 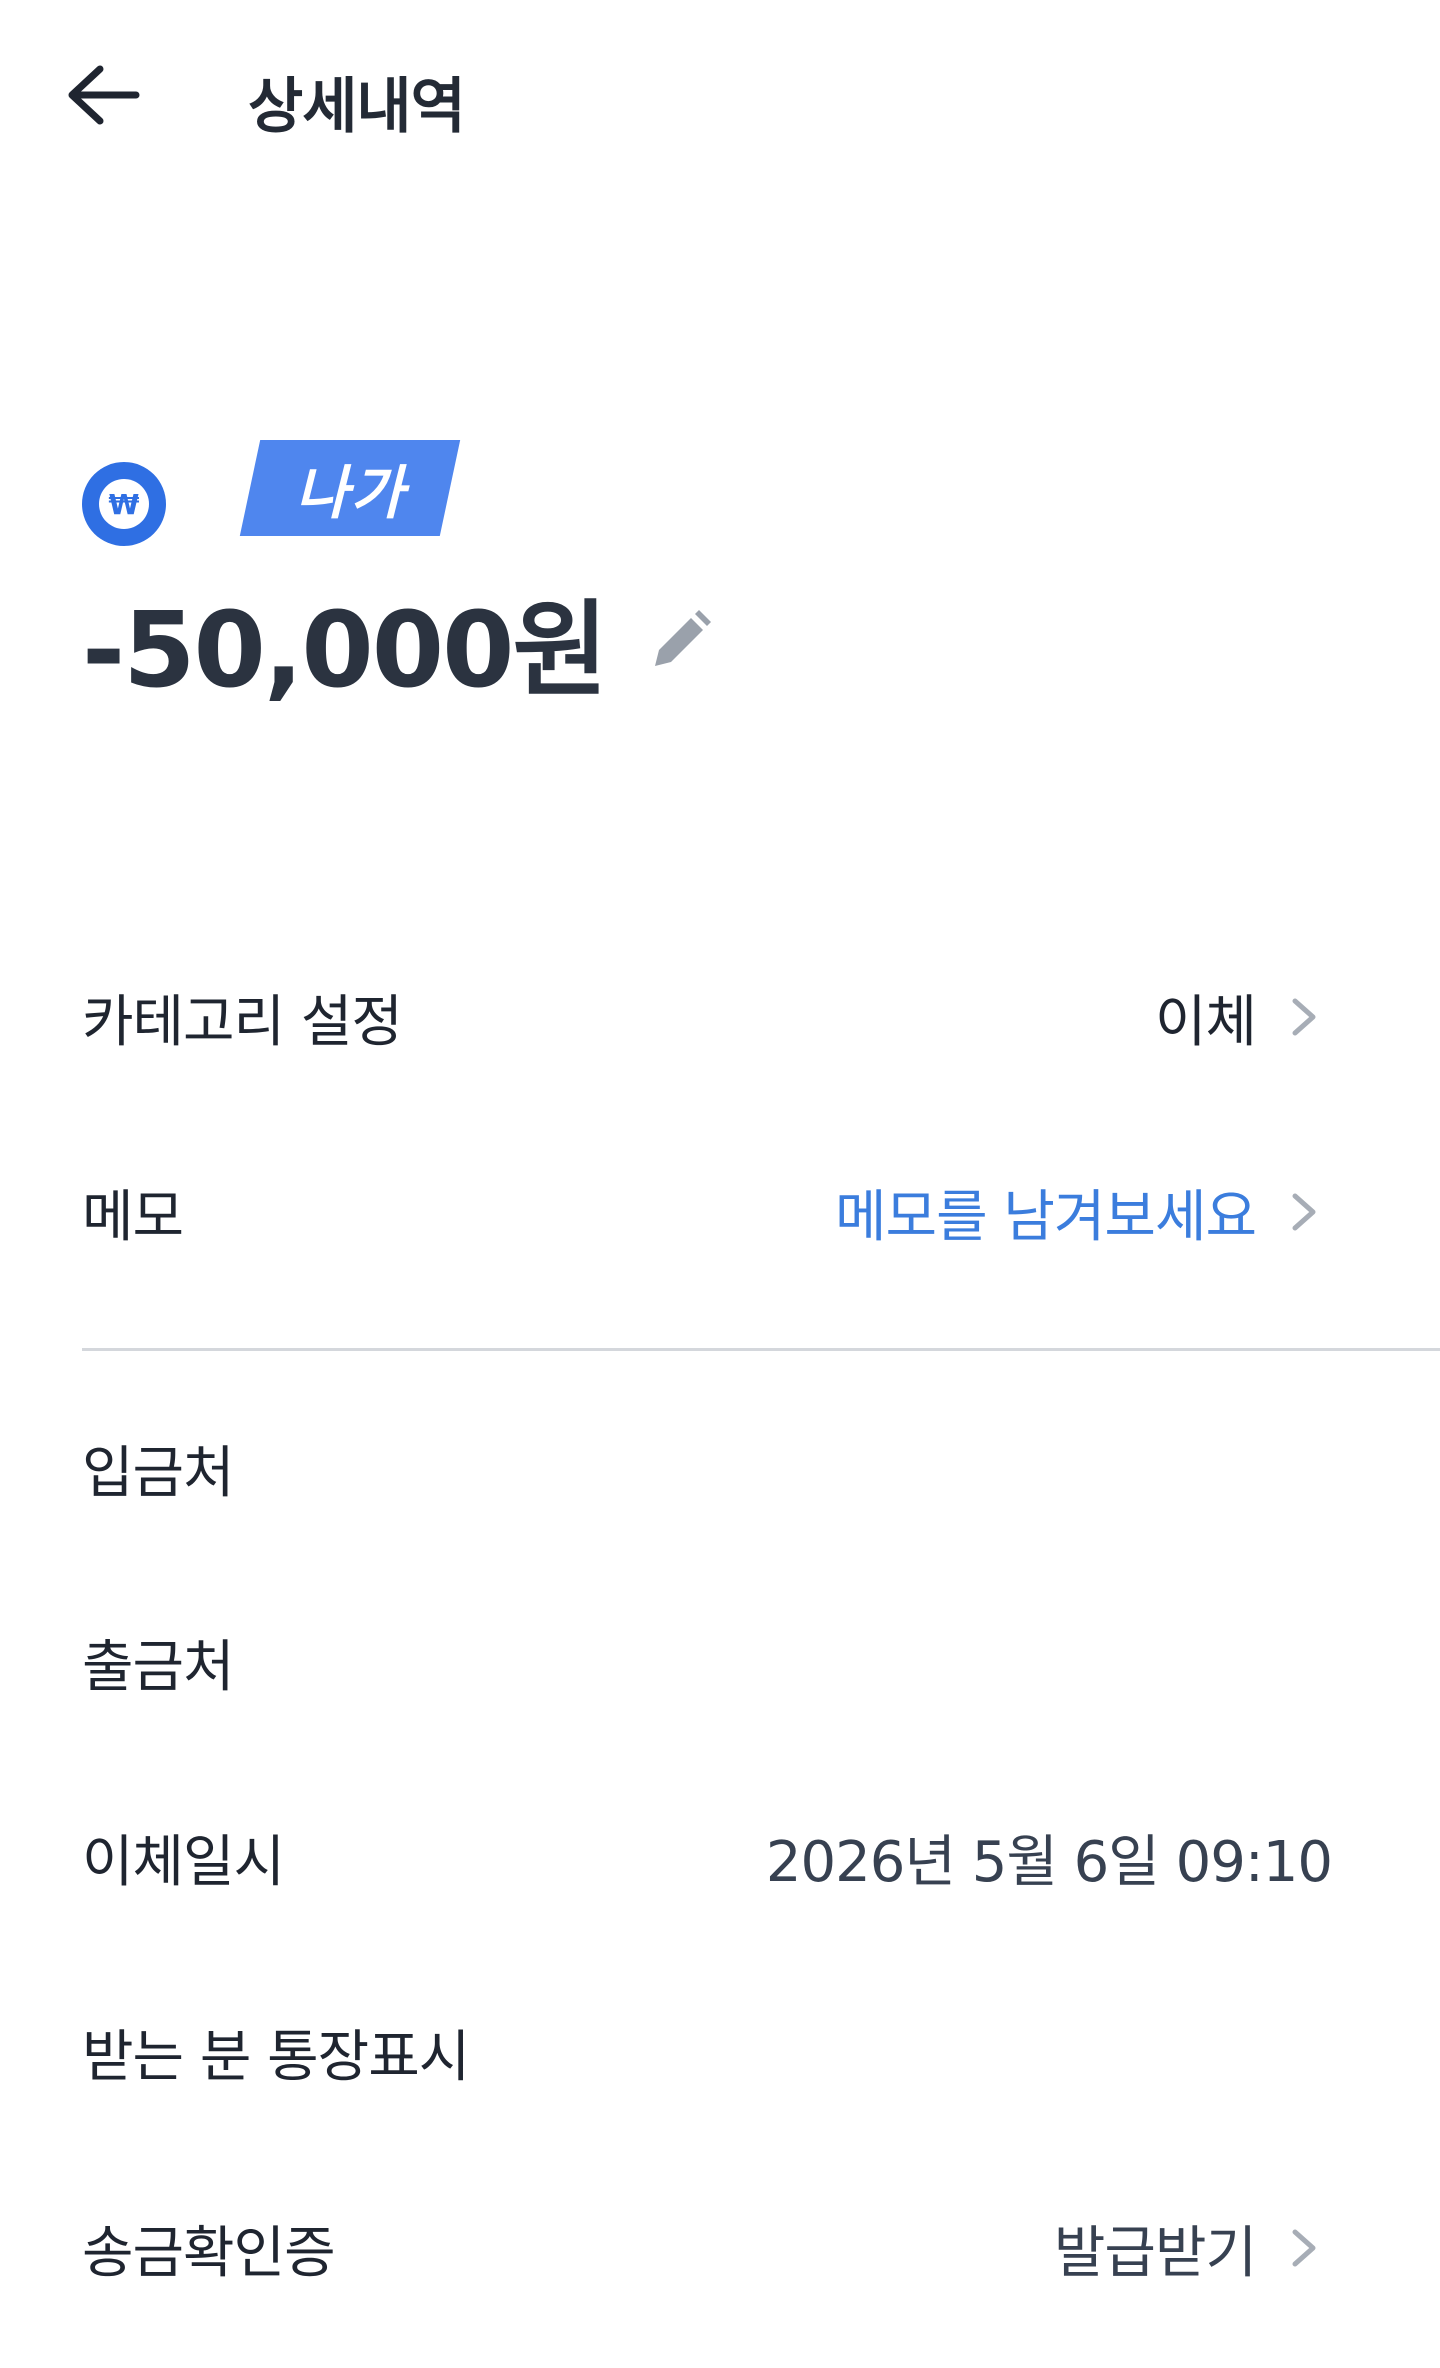 I want to click on pencil-icon, so click(x=683, y=638).